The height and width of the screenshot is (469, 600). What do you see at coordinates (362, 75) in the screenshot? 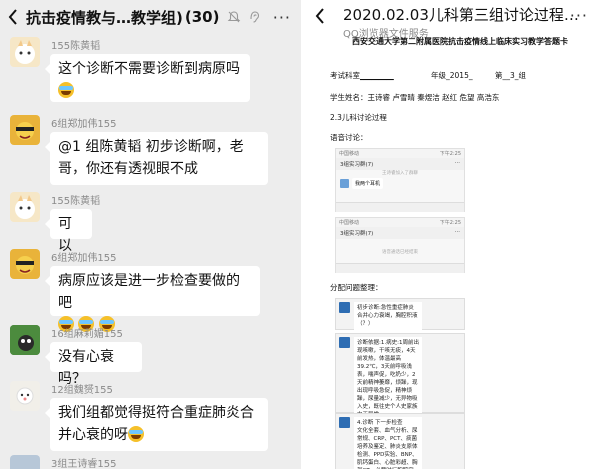
I see `exam-dept-label: 考试科室_________` at bounding box center [362, 75].